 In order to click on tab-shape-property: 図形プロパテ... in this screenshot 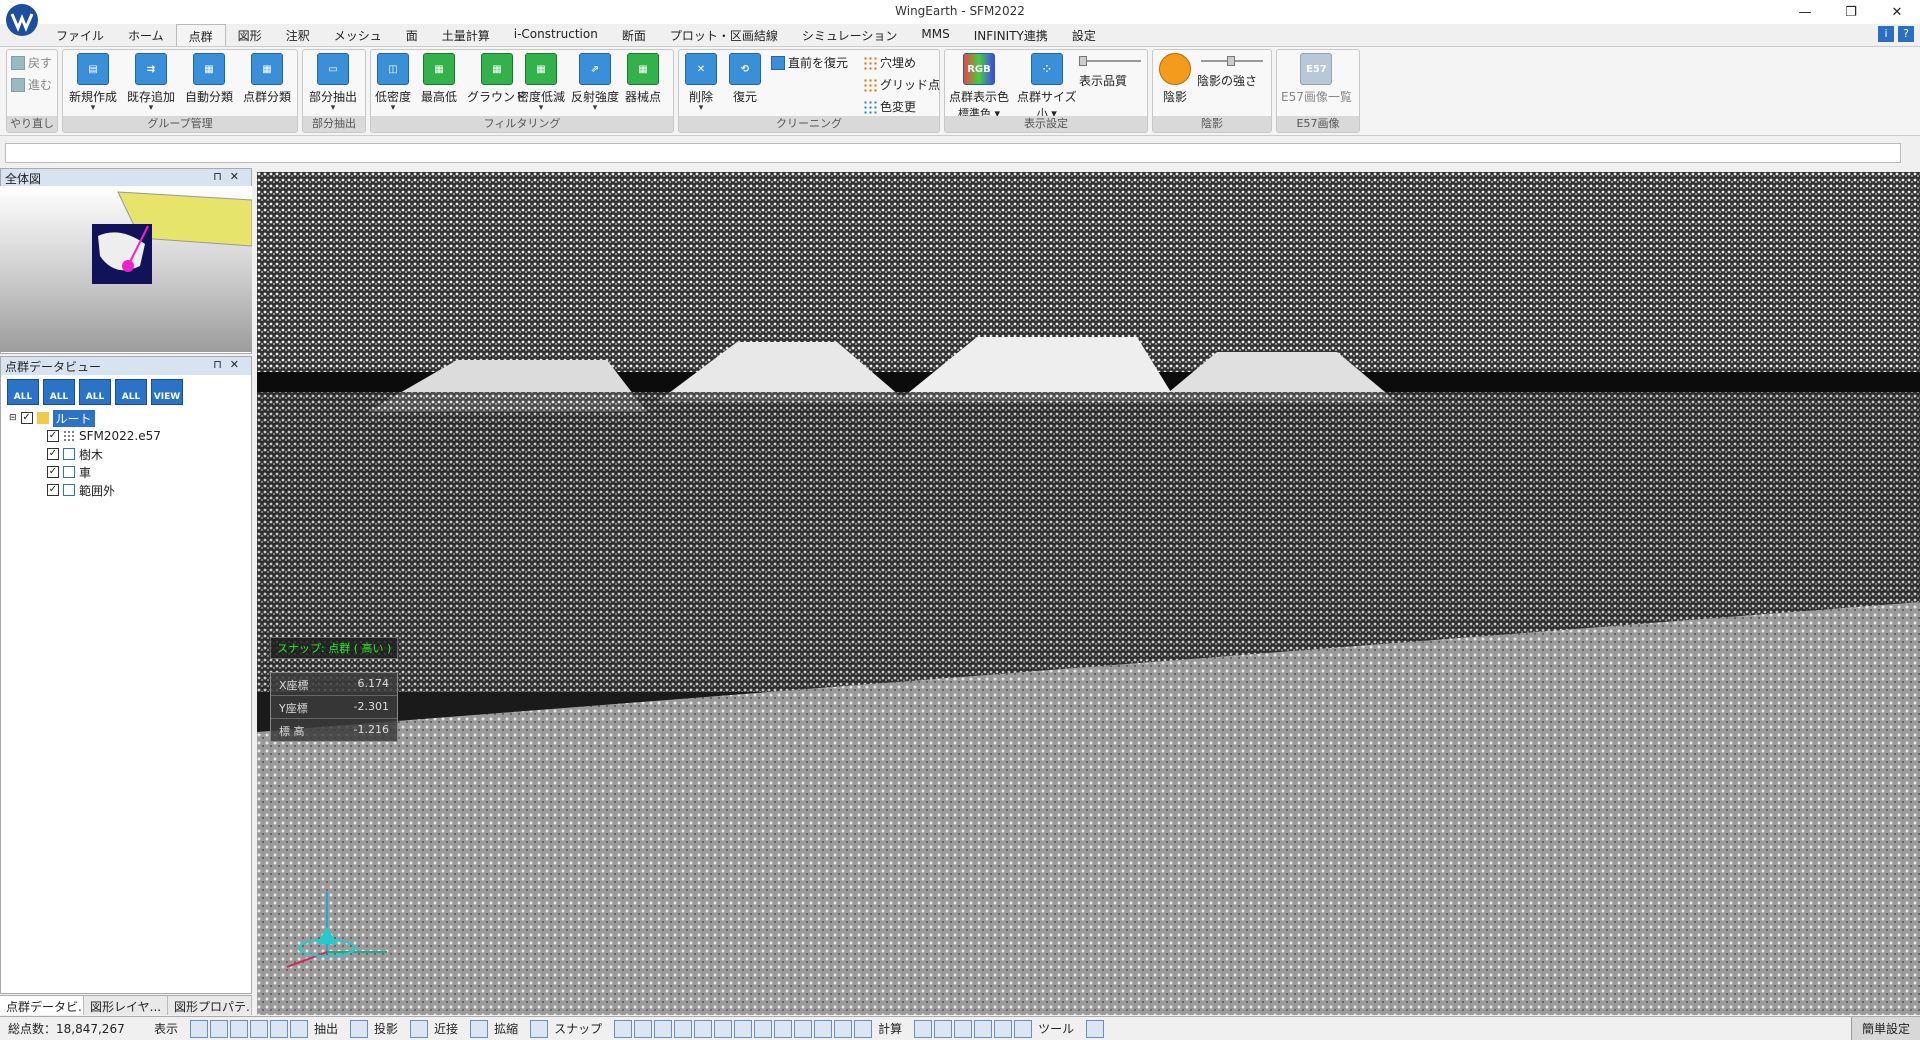, I will do `click(210, 1005)`.